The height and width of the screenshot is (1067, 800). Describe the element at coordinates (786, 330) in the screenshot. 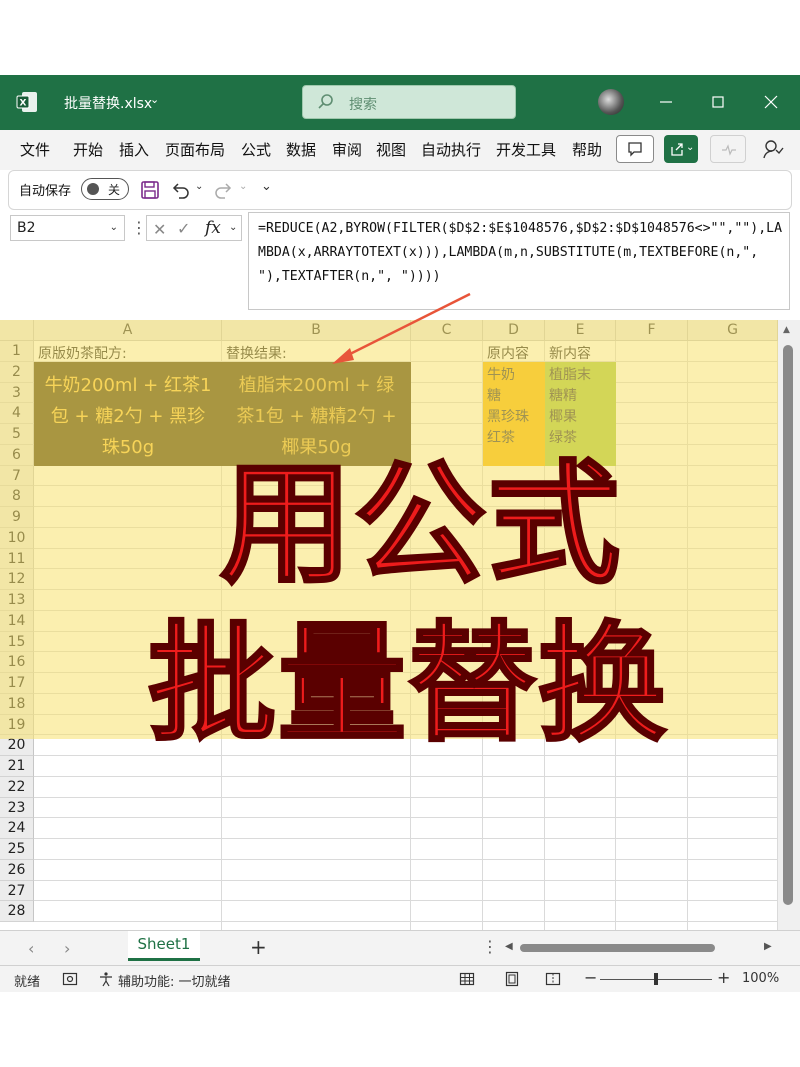

I see `scroll-up-icon: ▲` at that location.